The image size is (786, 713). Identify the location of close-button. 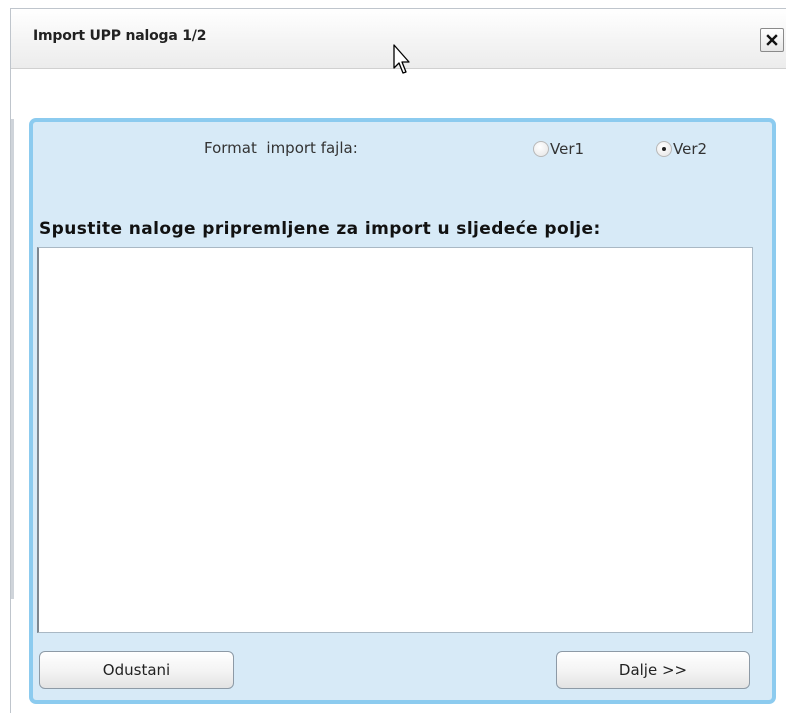
(772, 40).